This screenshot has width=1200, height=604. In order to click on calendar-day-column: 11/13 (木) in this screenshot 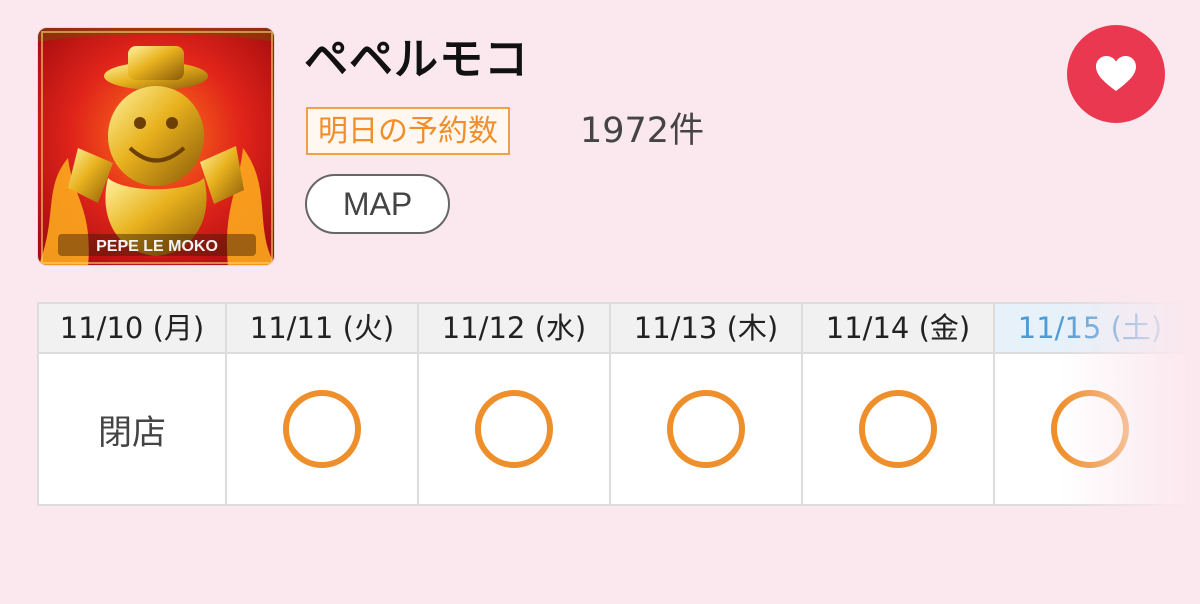, I will do `click(707, 404)`.